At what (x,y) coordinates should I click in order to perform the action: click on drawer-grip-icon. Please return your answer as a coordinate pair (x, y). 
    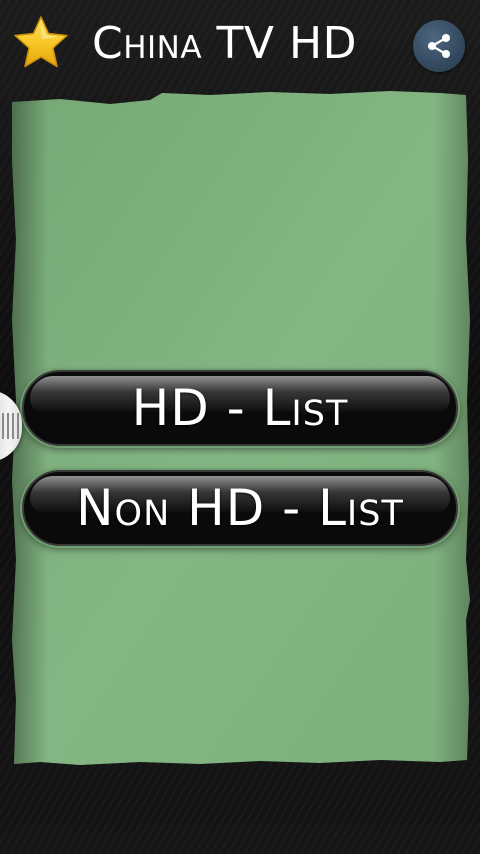
    Looking at the image, I should click on (10, 426).